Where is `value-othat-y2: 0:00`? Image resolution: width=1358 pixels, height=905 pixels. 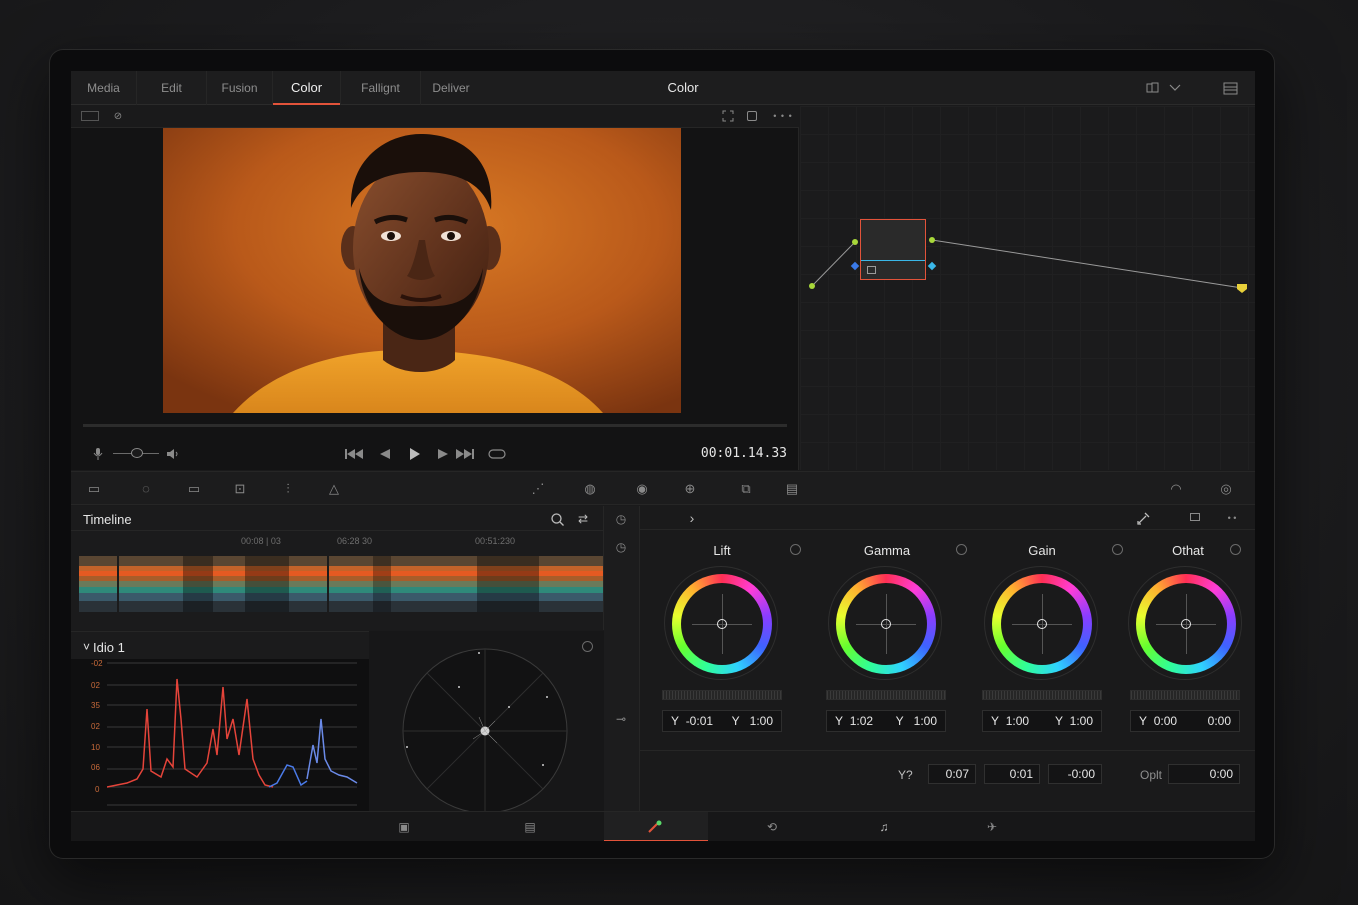 value-othat-y2: 0:00 is located at coordinates (1219, 721).